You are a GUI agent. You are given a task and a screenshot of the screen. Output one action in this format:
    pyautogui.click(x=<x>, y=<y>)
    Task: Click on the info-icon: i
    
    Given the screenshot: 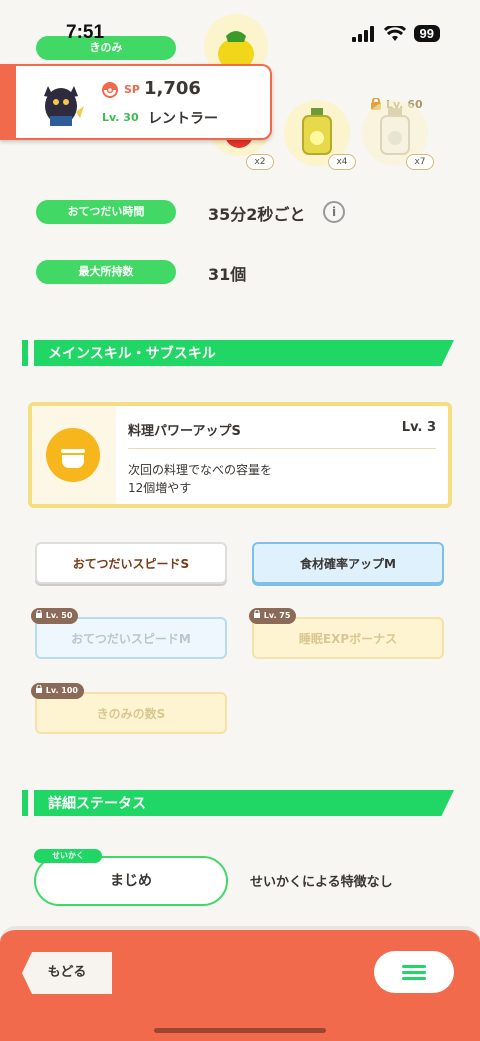 What is the action you would take?
    pyautogui.click(x=334, y=212)
    